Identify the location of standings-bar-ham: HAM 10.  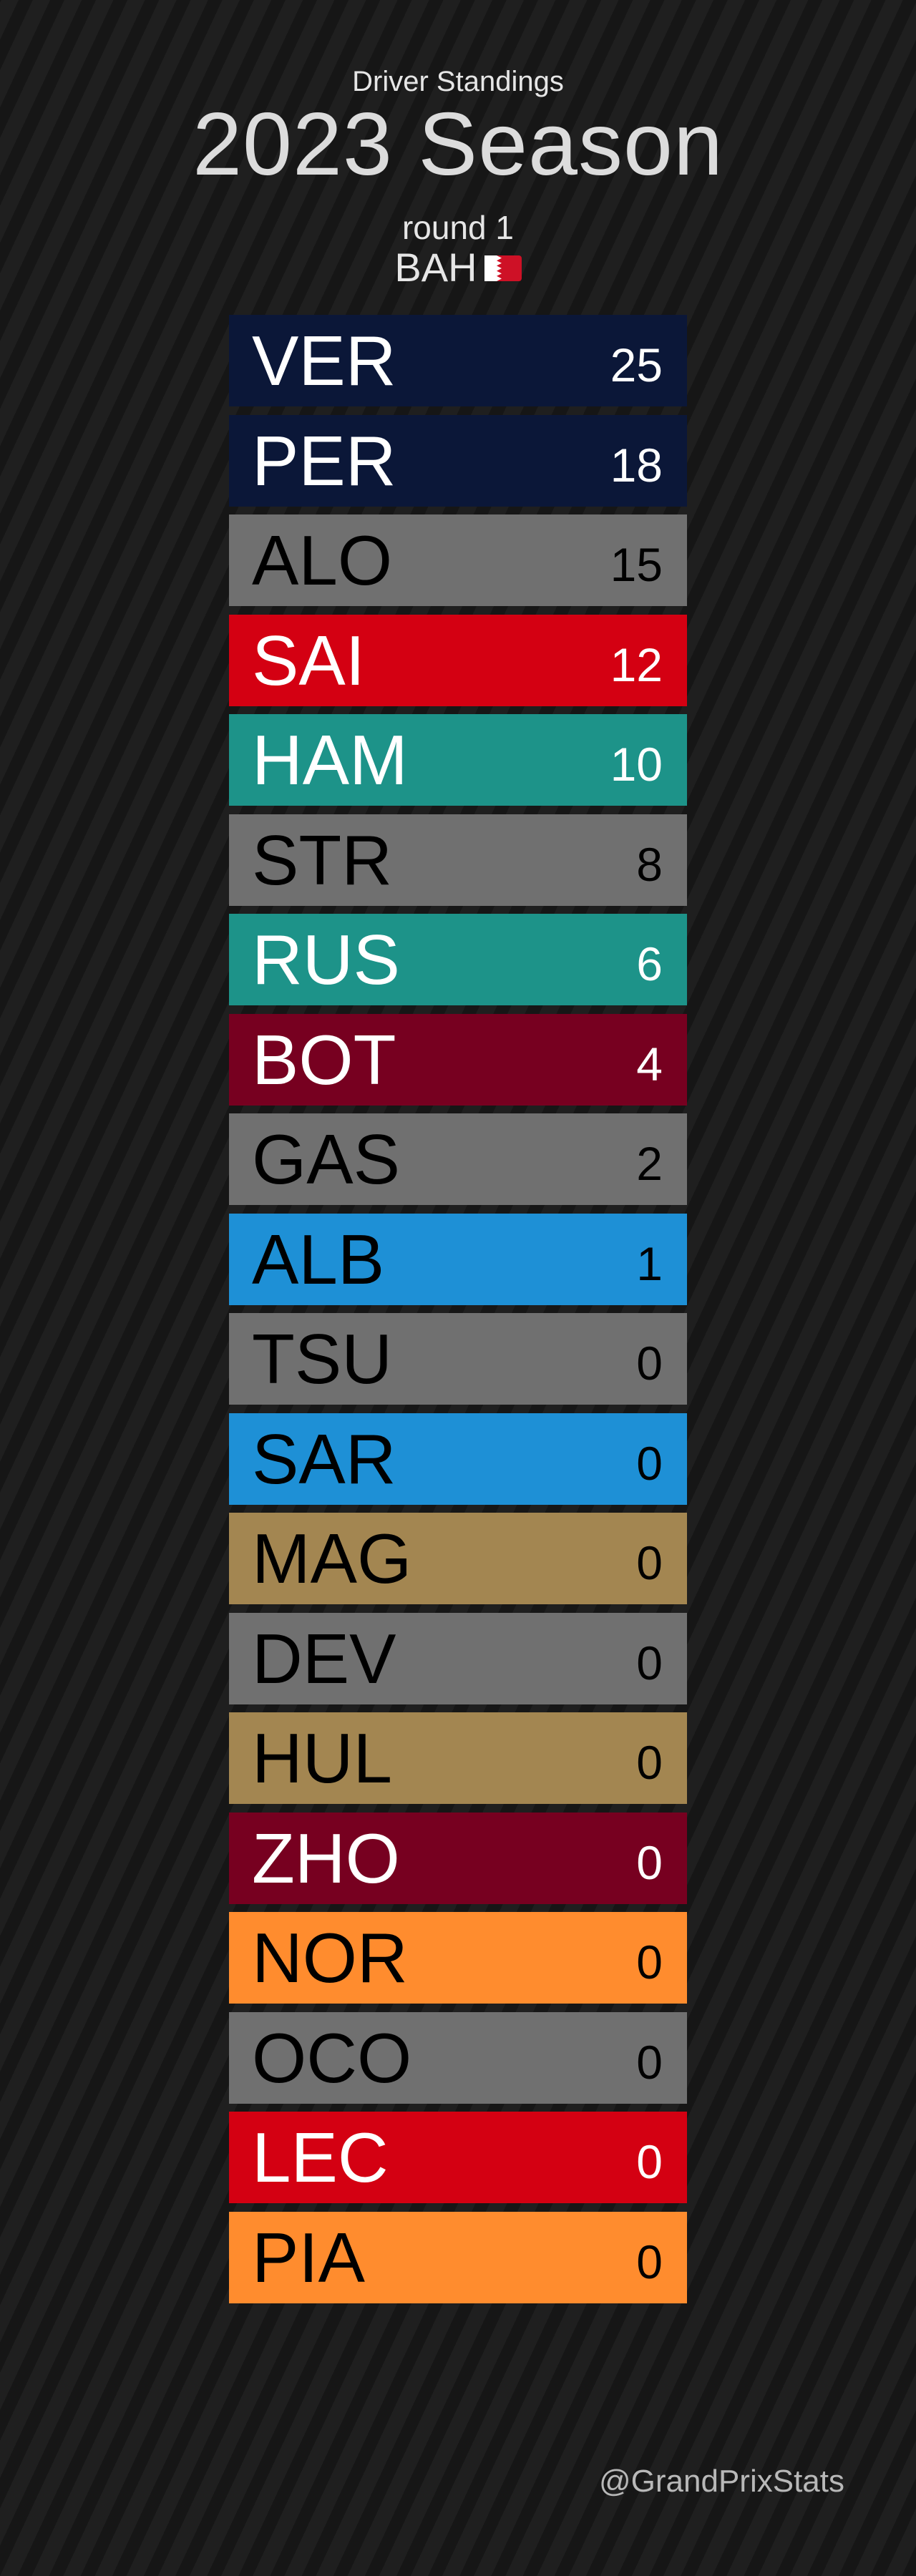
(458, 760).